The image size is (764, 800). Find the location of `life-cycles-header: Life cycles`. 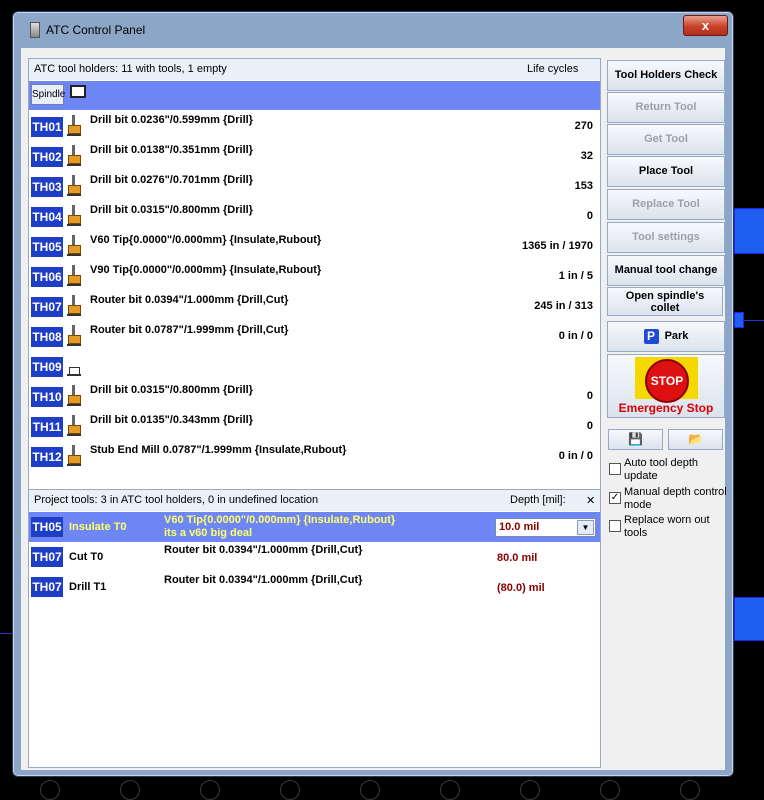

life-cycles-header: Life cycles is located at coordinates (553, 69).